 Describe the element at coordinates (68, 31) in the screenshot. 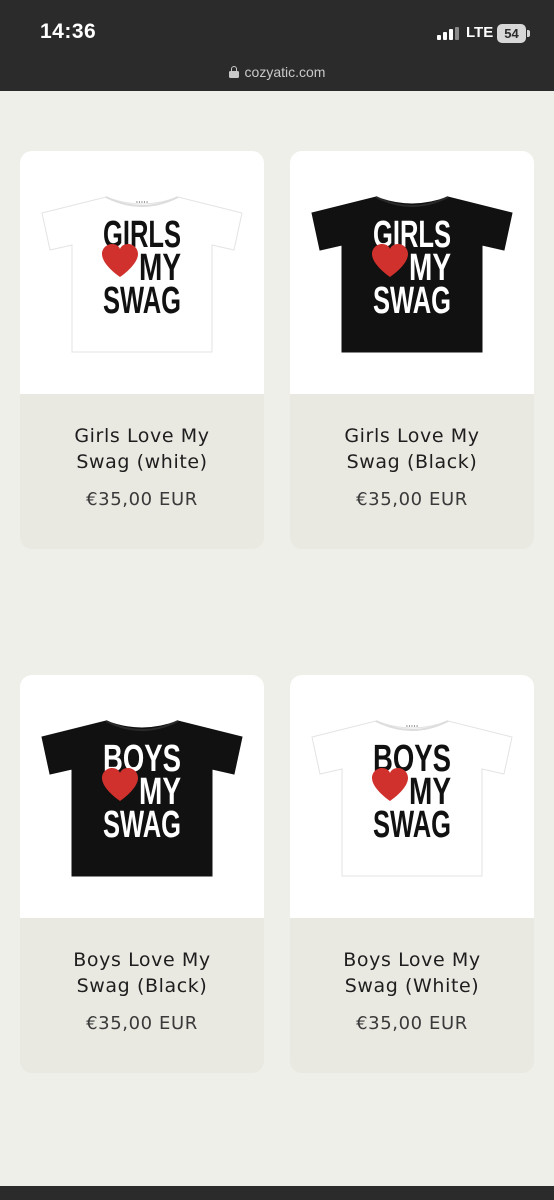

I see `status-time: 14:36` at that location.